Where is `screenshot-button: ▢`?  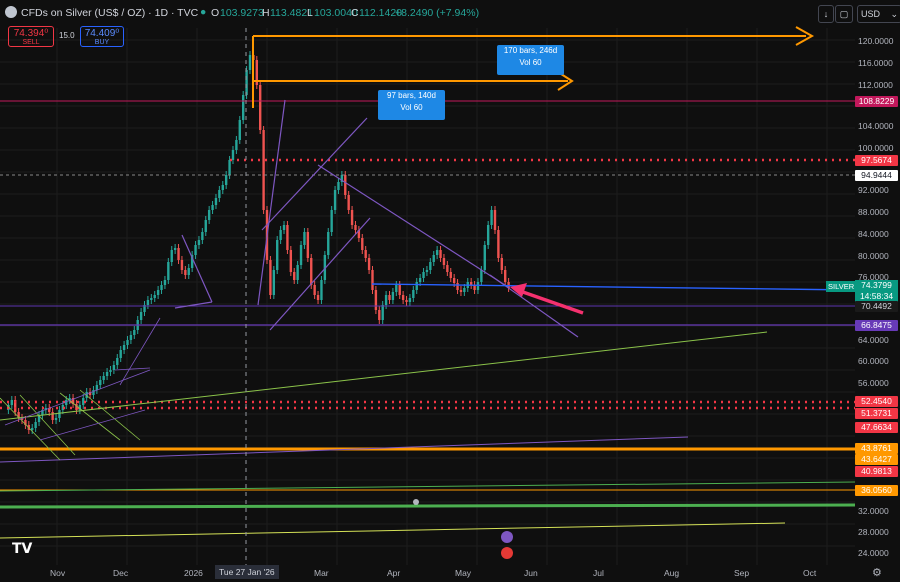 screenshot-button: ▢ is located at coordinates (844, 14).